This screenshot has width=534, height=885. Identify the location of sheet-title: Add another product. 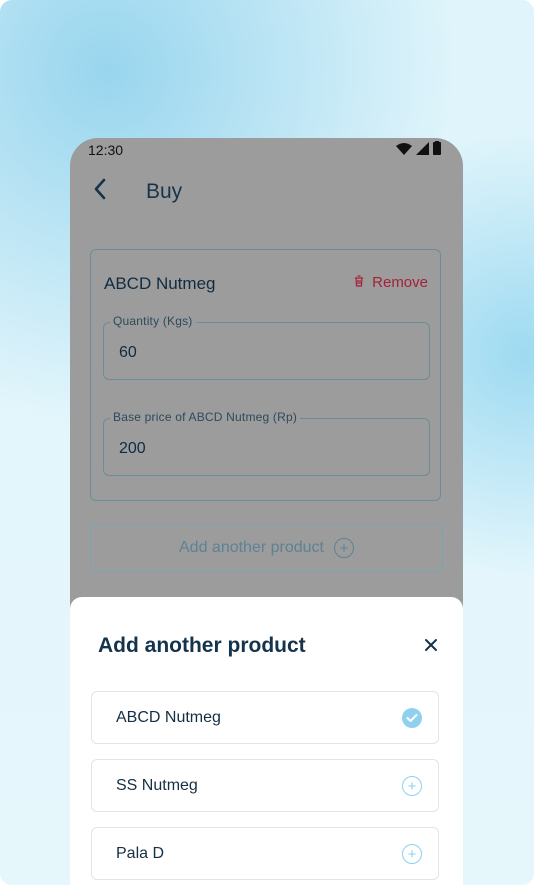
(202, 645).